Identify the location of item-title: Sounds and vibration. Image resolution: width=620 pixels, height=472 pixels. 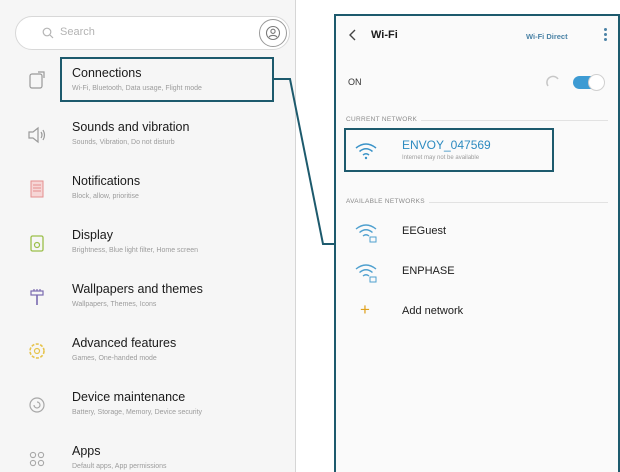
(131, 127).